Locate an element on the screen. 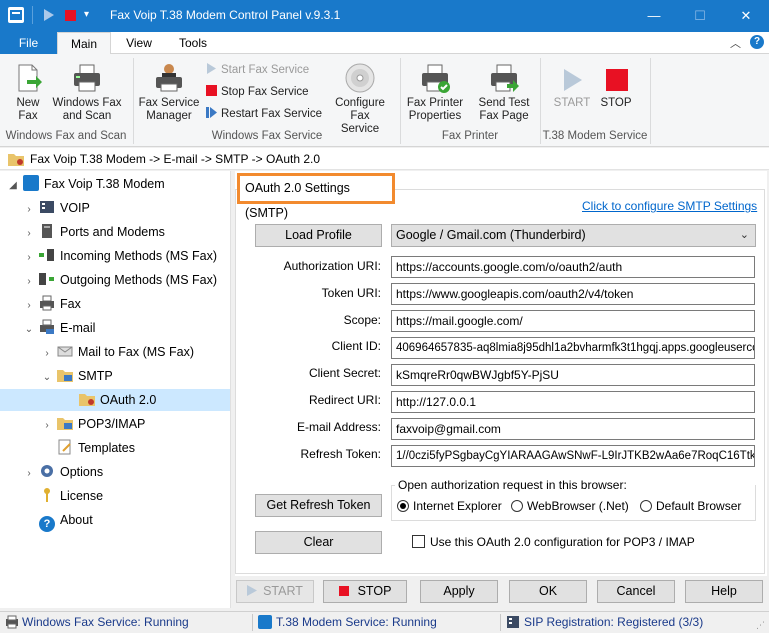 The width and height of the screenshot is (769, 633). sip-registration-status: SIP Registration: Registered (3/3) is located at coordinates (614, 622).